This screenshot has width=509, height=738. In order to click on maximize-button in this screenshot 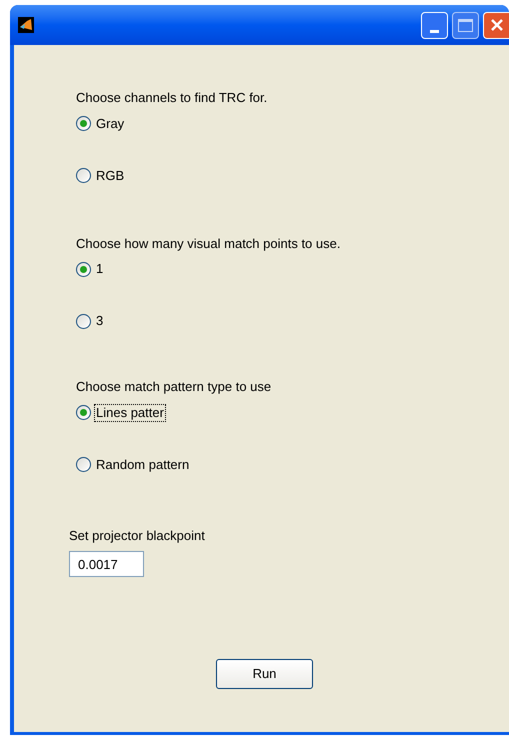, I will do `click(465, 25)`.